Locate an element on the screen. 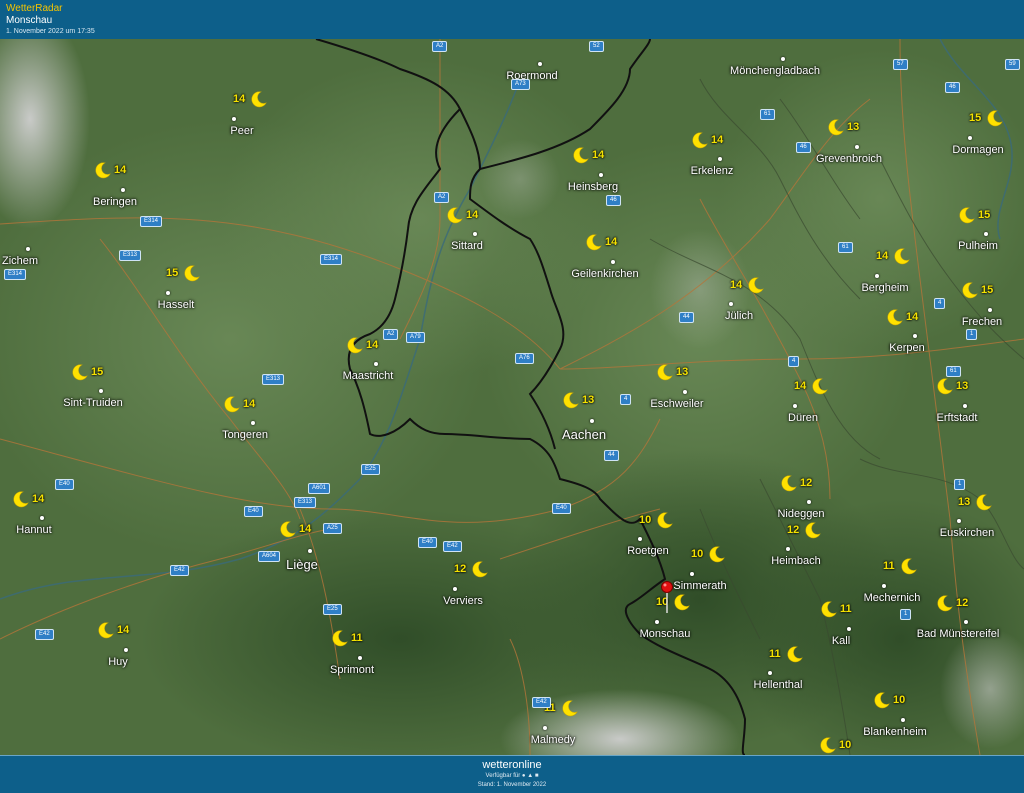 Image resolution: width=1024 pixels, height=793 pixels. city-label: Erftstadt is located at coordinates (957, 418).